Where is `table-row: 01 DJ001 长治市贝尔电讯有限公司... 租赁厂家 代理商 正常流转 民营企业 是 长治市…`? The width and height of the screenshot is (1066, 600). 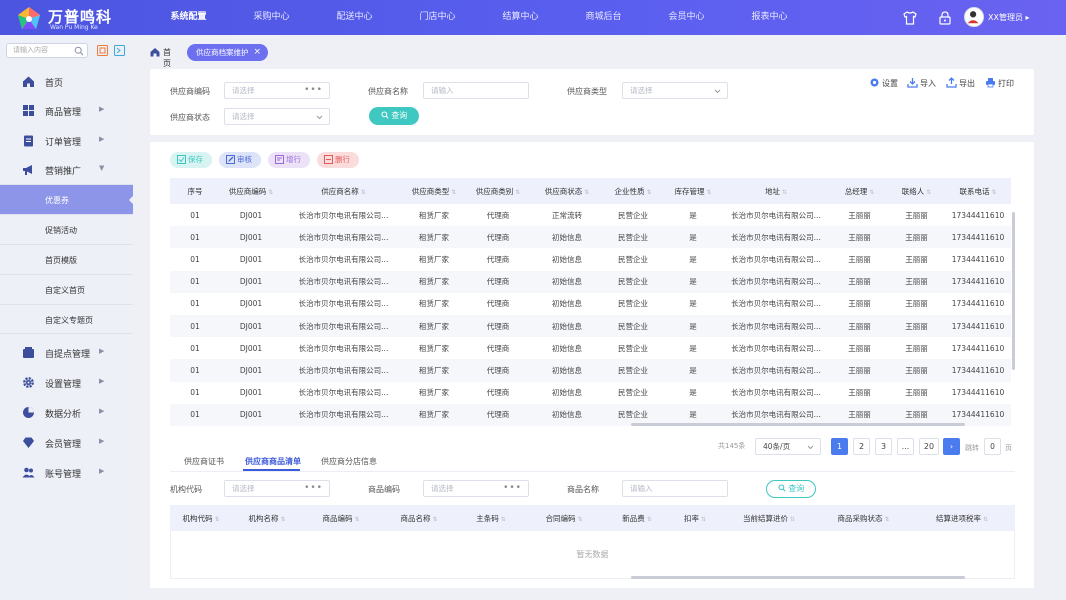 table-row: 01 DJ001 长治市贝尔电讯有限公司... 租赁厂家 代理商 正常流转 民营企业 是 长治市… is located at coordinates (590, 215).